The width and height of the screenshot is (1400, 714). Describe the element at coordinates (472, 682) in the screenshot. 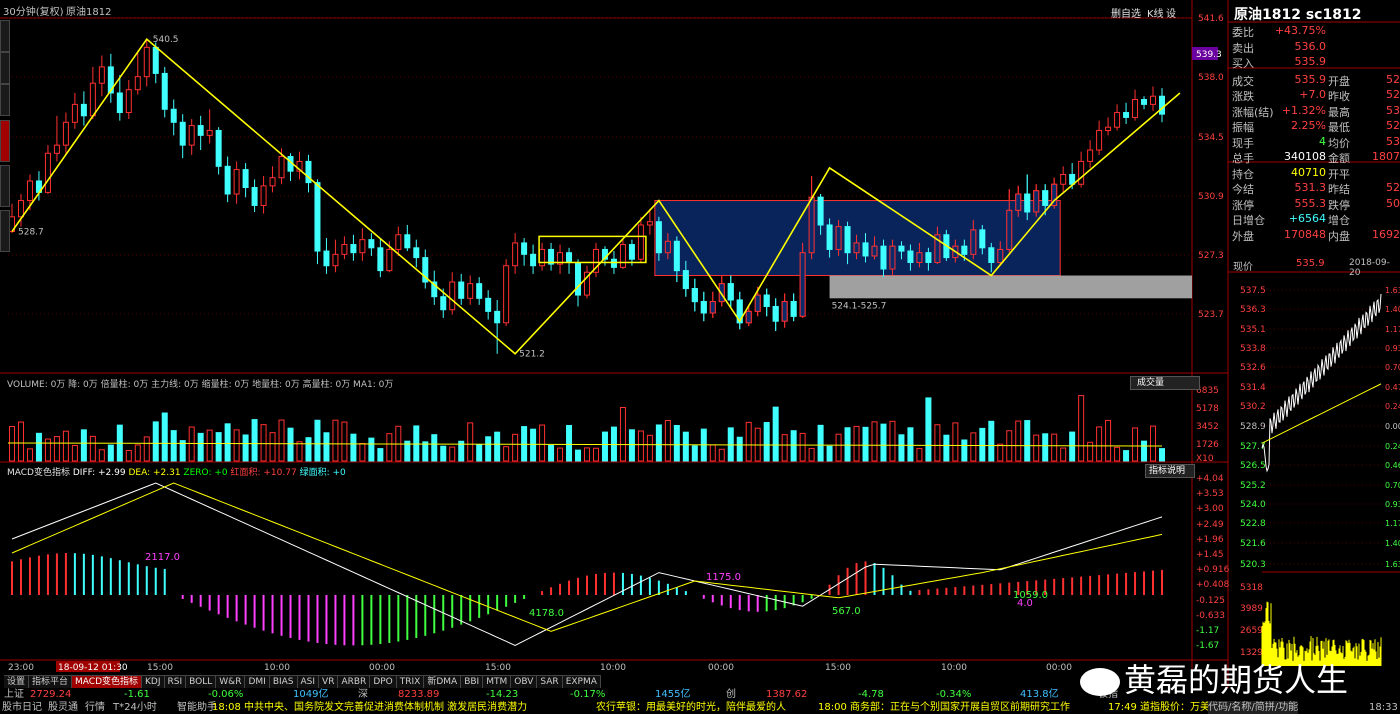

I see `tab-15: BBI` at that location.